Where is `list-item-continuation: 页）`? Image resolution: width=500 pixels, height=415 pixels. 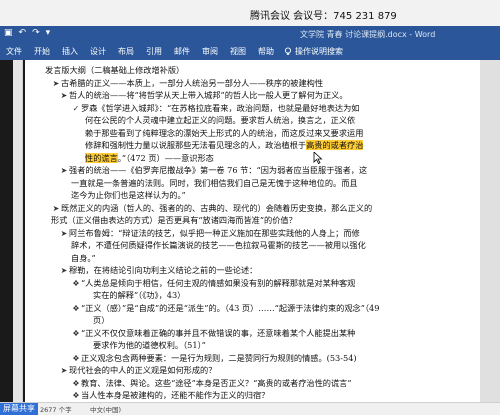
list-item-continuation: 页） is located at coordinates (101, 320).